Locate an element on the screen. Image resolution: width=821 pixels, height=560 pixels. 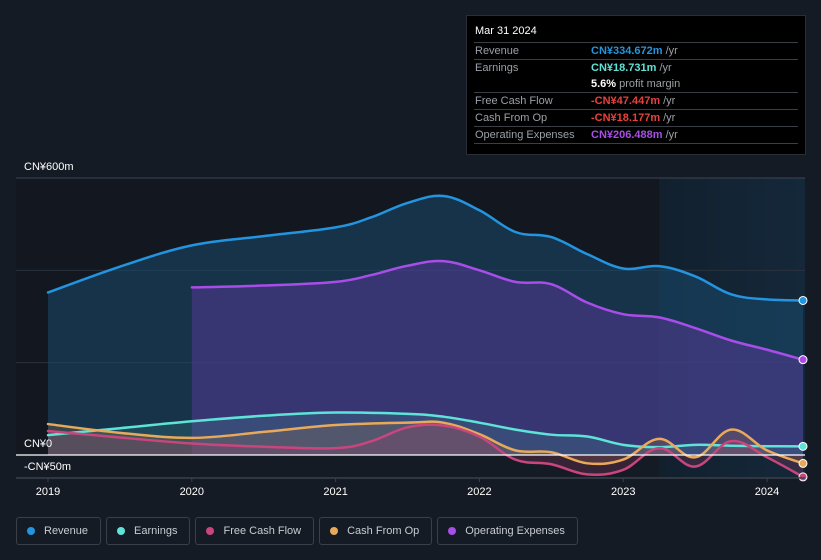
tooltip-row-margin: 5.6% profit margin is located at coordinates (636, 84).